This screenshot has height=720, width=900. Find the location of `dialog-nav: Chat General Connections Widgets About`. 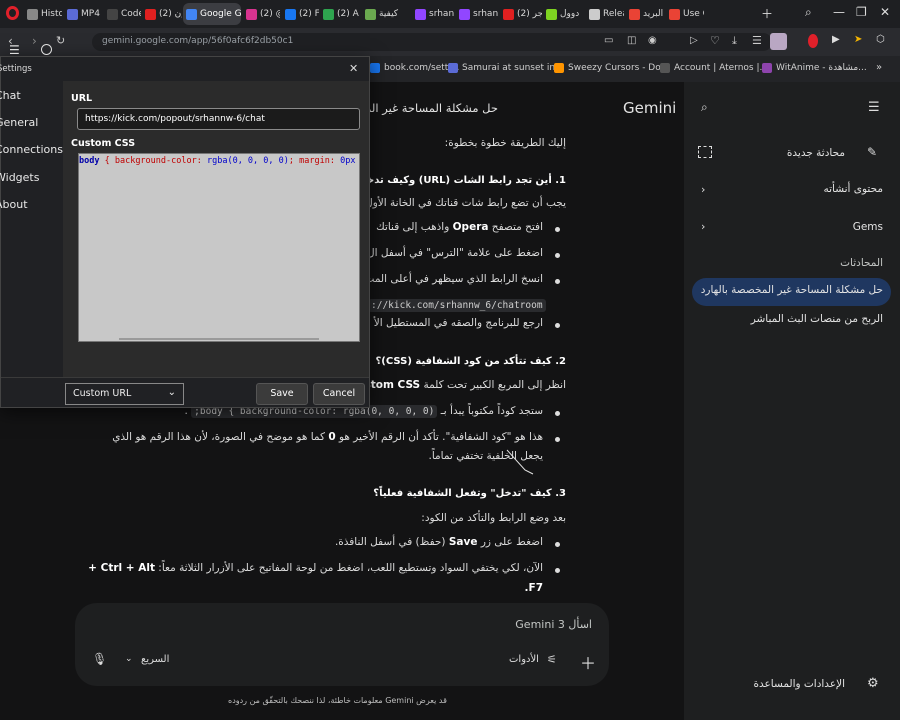

dialog-nav: Chat General Connections Widgets About is located at coordinates (31, 229).